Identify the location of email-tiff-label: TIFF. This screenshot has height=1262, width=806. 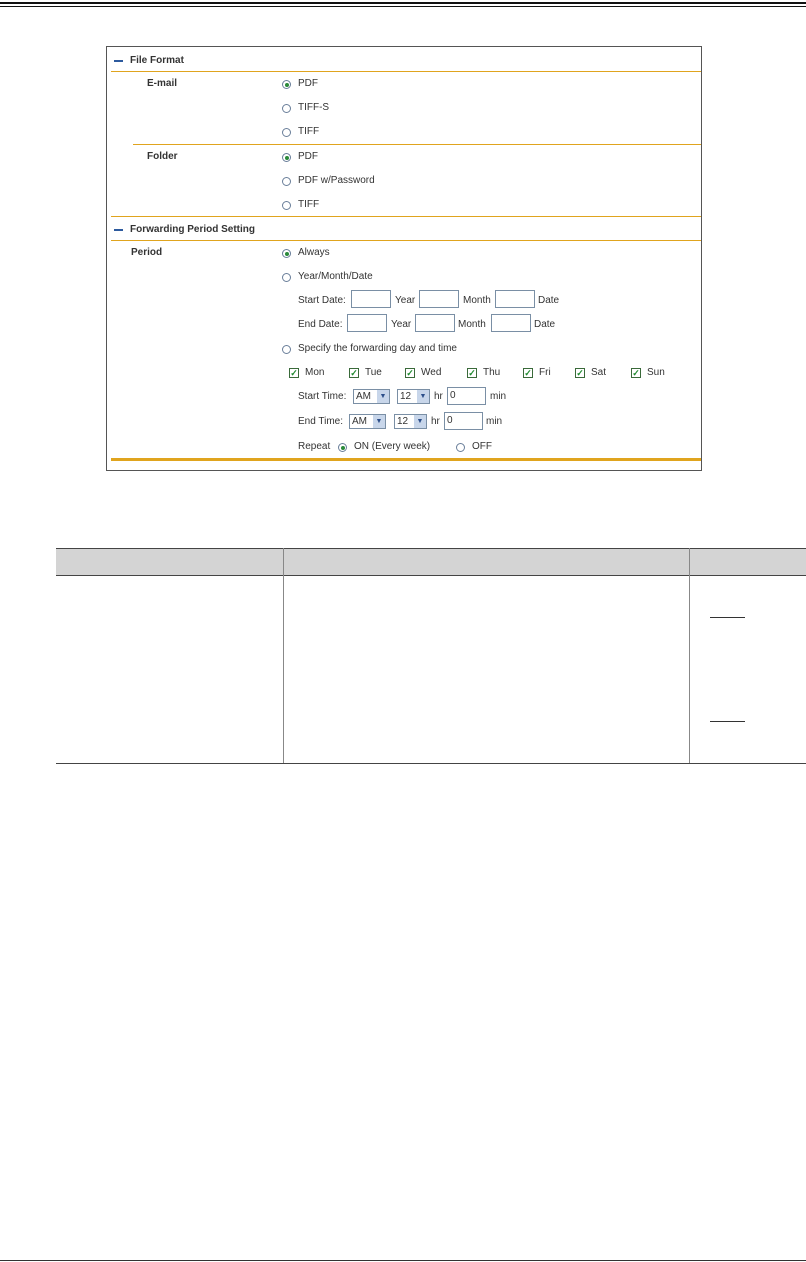
(309, 131).